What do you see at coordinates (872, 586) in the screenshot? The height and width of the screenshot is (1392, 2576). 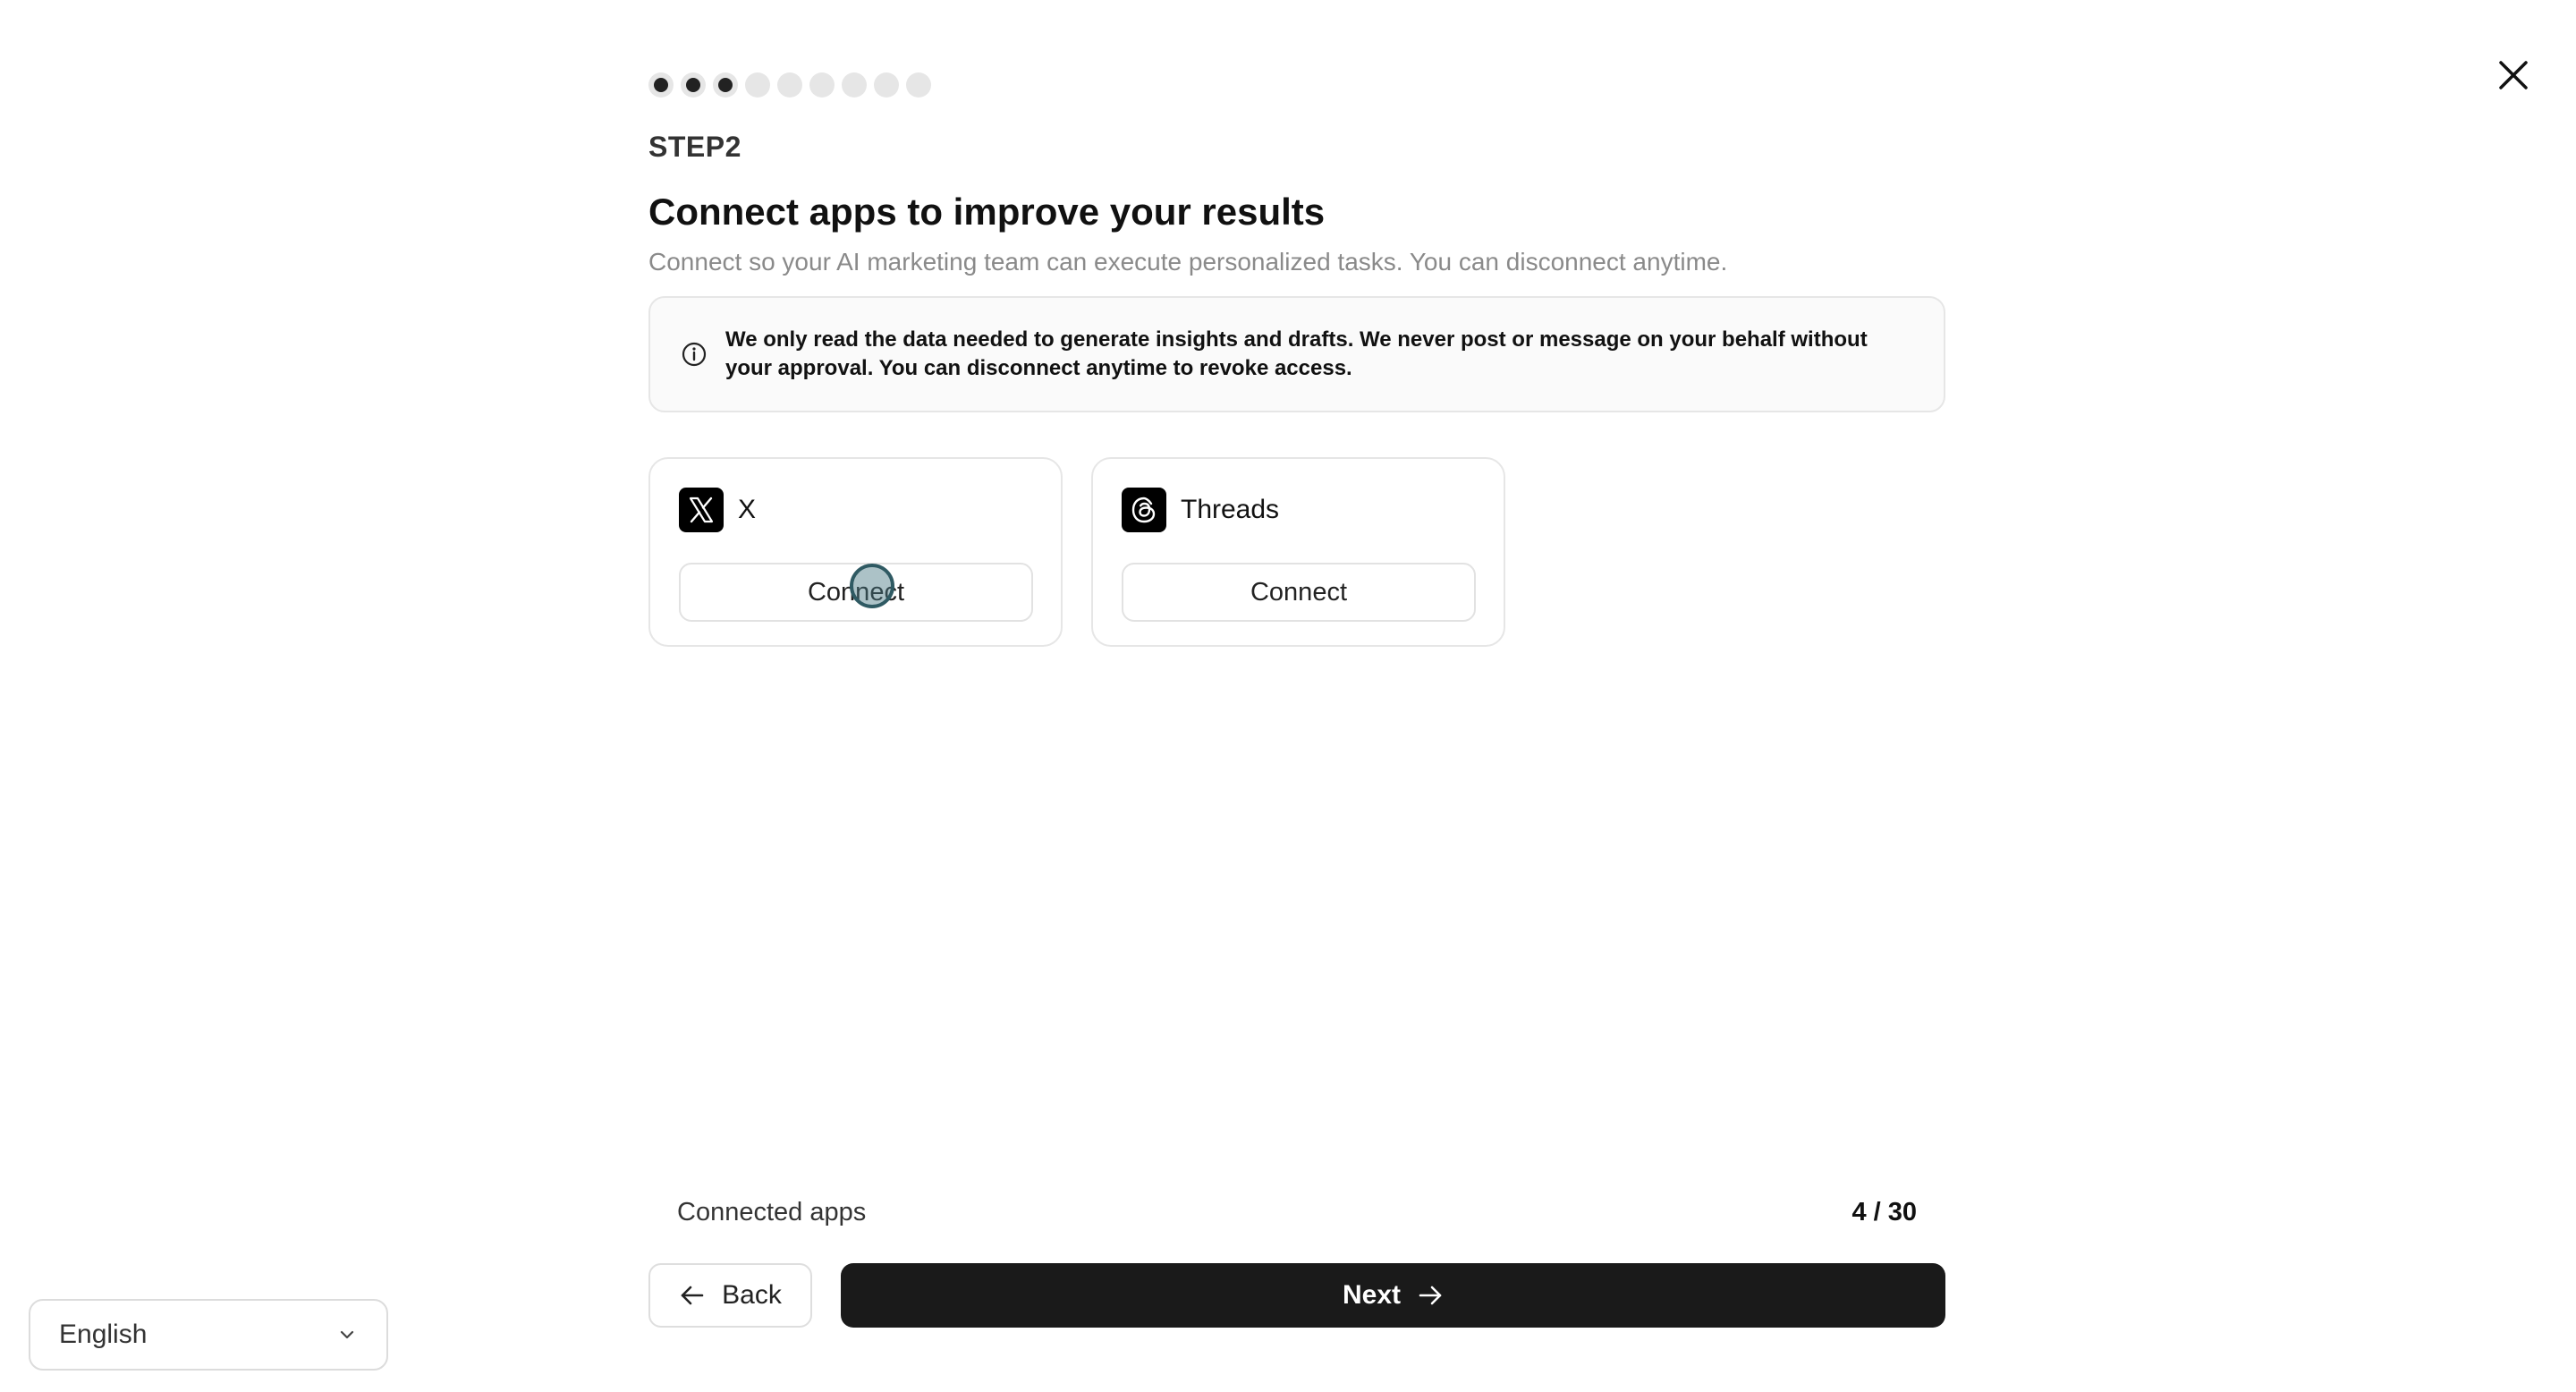 I see `cursor-indicator` at bounding box center [872, 586].